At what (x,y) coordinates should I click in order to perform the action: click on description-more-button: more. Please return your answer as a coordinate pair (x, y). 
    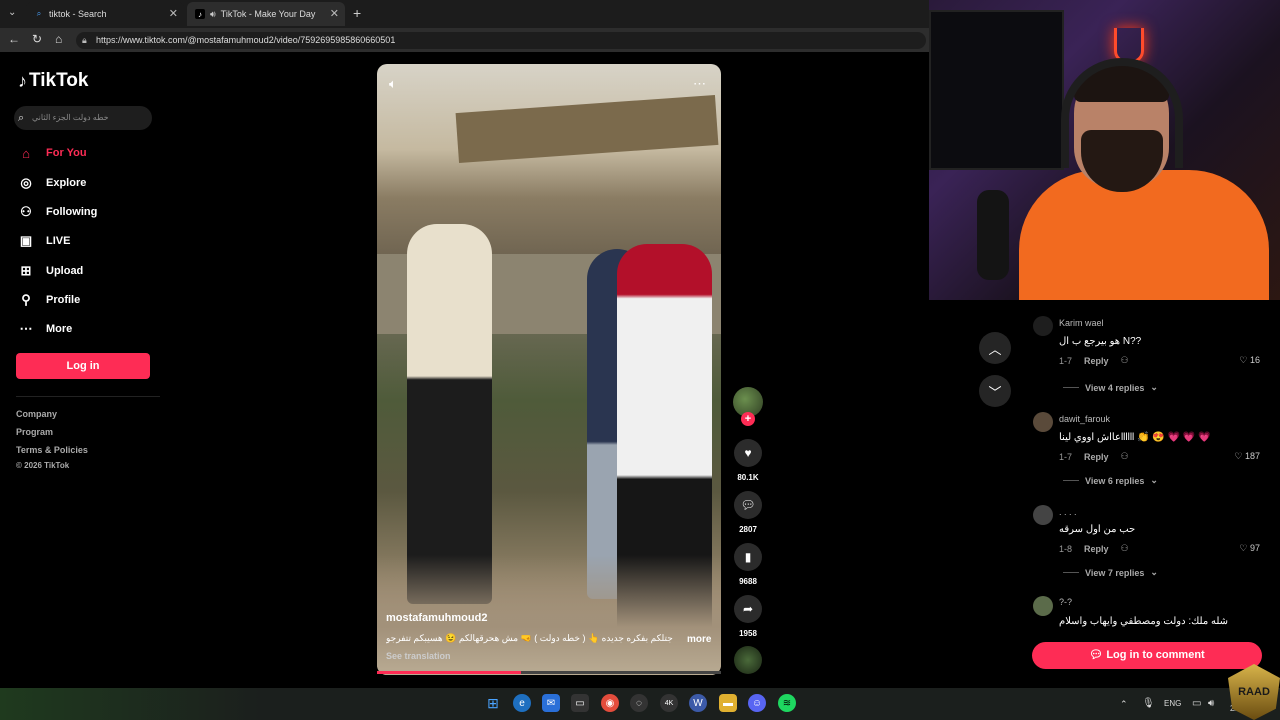
    Looking at the image, I should click on (699, 639).